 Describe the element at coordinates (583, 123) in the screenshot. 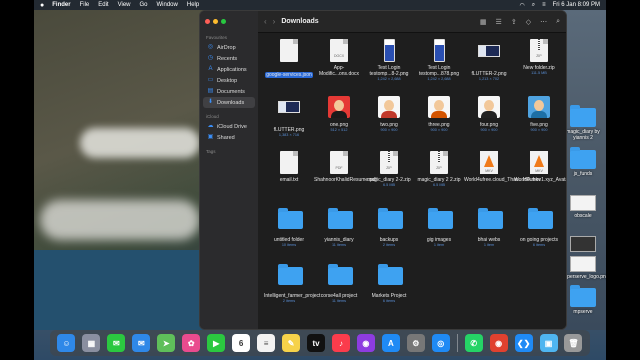

I see `desktop-icon-item: magic_diary by yiannis 2` at that location.